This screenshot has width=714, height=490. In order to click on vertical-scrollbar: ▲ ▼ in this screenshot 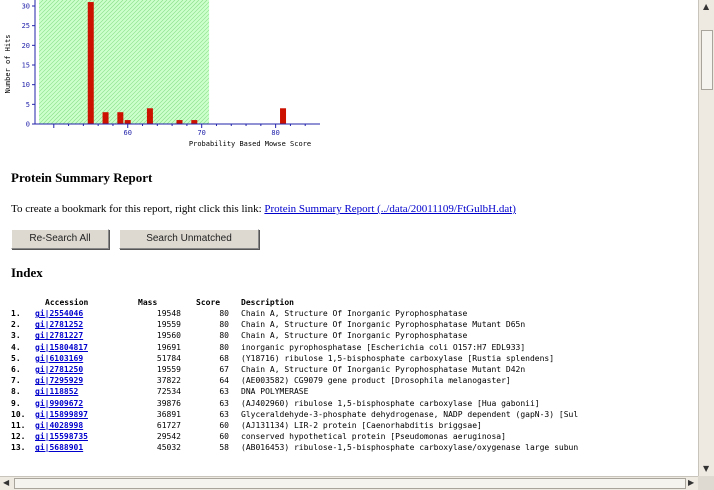, I will do `click(706, 238)`.